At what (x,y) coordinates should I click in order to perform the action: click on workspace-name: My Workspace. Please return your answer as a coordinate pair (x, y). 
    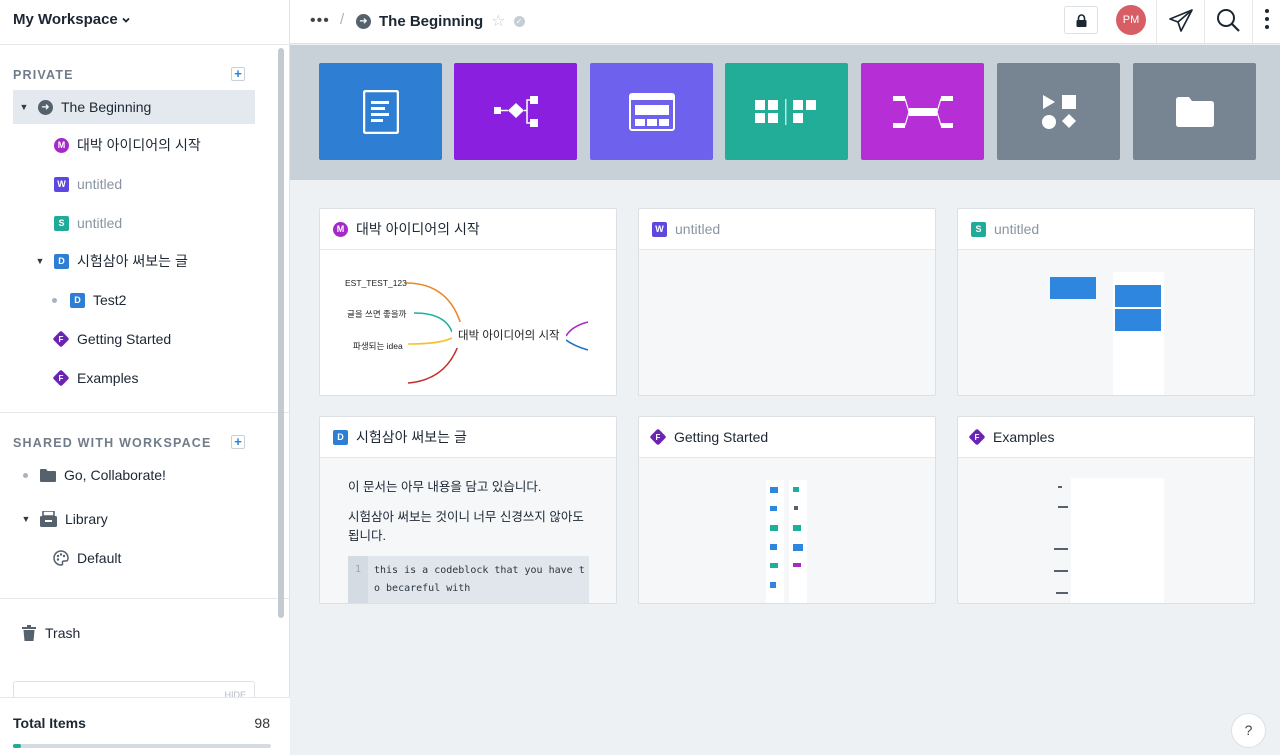
    Looking at the image, I should click on (65, 19).